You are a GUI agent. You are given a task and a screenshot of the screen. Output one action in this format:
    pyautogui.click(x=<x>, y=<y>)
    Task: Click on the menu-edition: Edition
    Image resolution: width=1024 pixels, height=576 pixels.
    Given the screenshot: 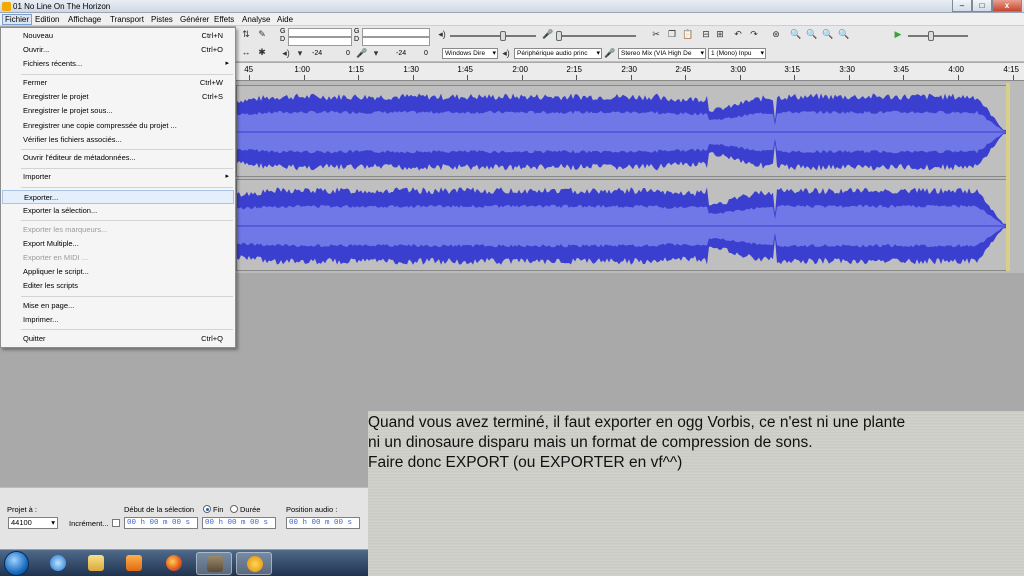 What is the action you would take?
    pyautogui.click(x=47, y=19)
    